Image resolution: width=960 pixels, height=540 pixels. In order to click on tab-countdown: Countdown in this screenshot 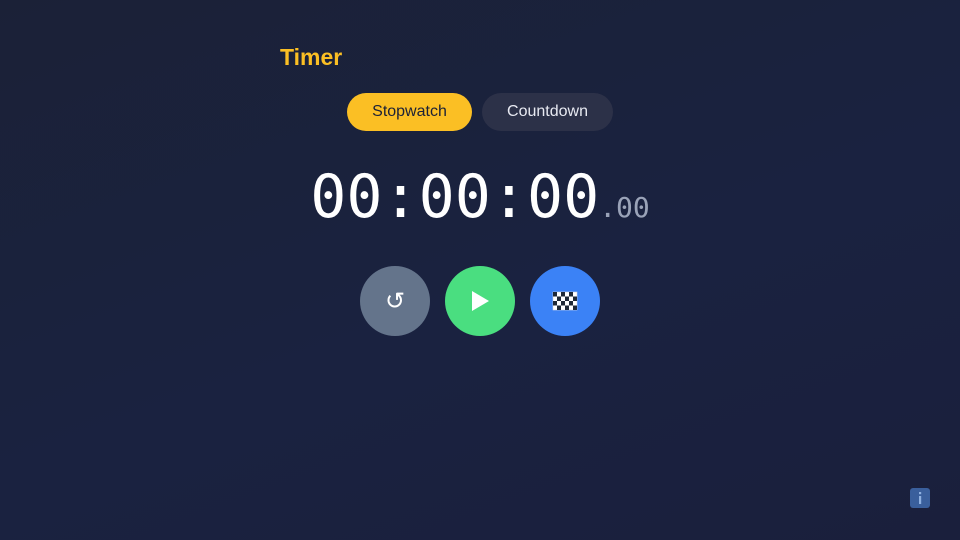, I will do `click(547, 112)`.